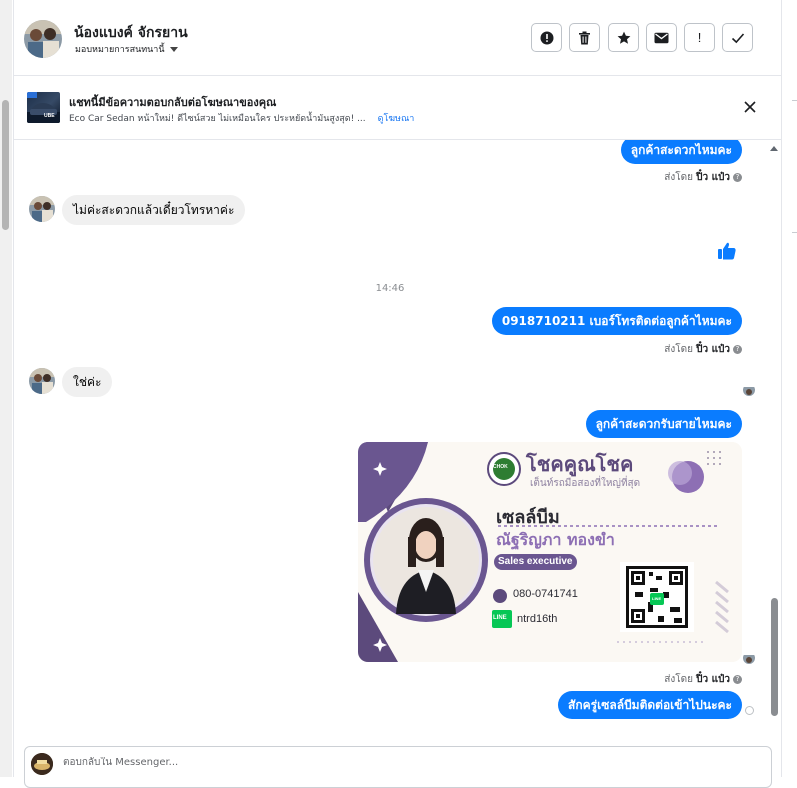 This screenshot has height=788, width=797. What do you see at coordinates (390, 288) in the screenshot?
I see `time-divider: 14:46` at bounding box center [390, 288].